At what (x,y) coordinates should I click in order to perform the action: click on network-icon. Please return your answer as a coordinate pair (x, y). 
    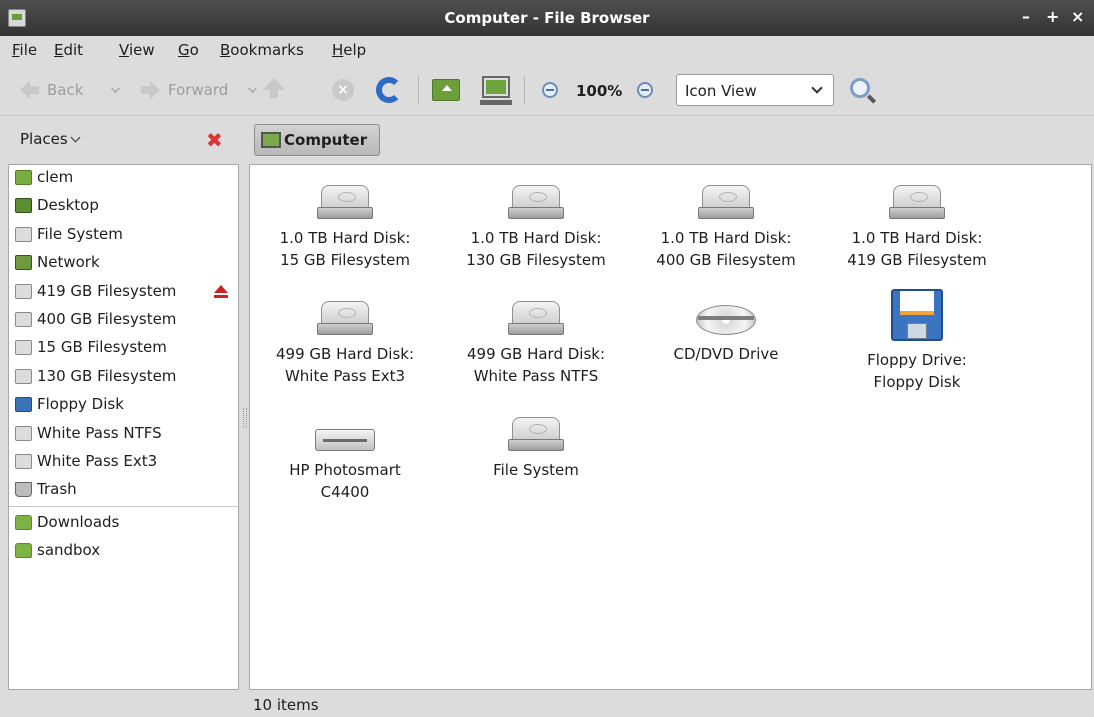
    Looking at the image, I should click on (23, 262).